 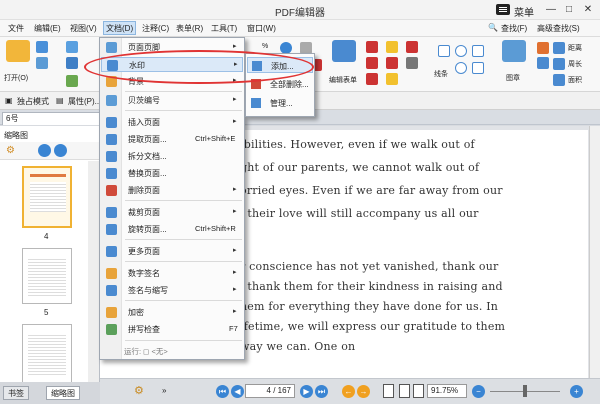 I want to click on lines-label: 线条, so click(x=441, y=74).